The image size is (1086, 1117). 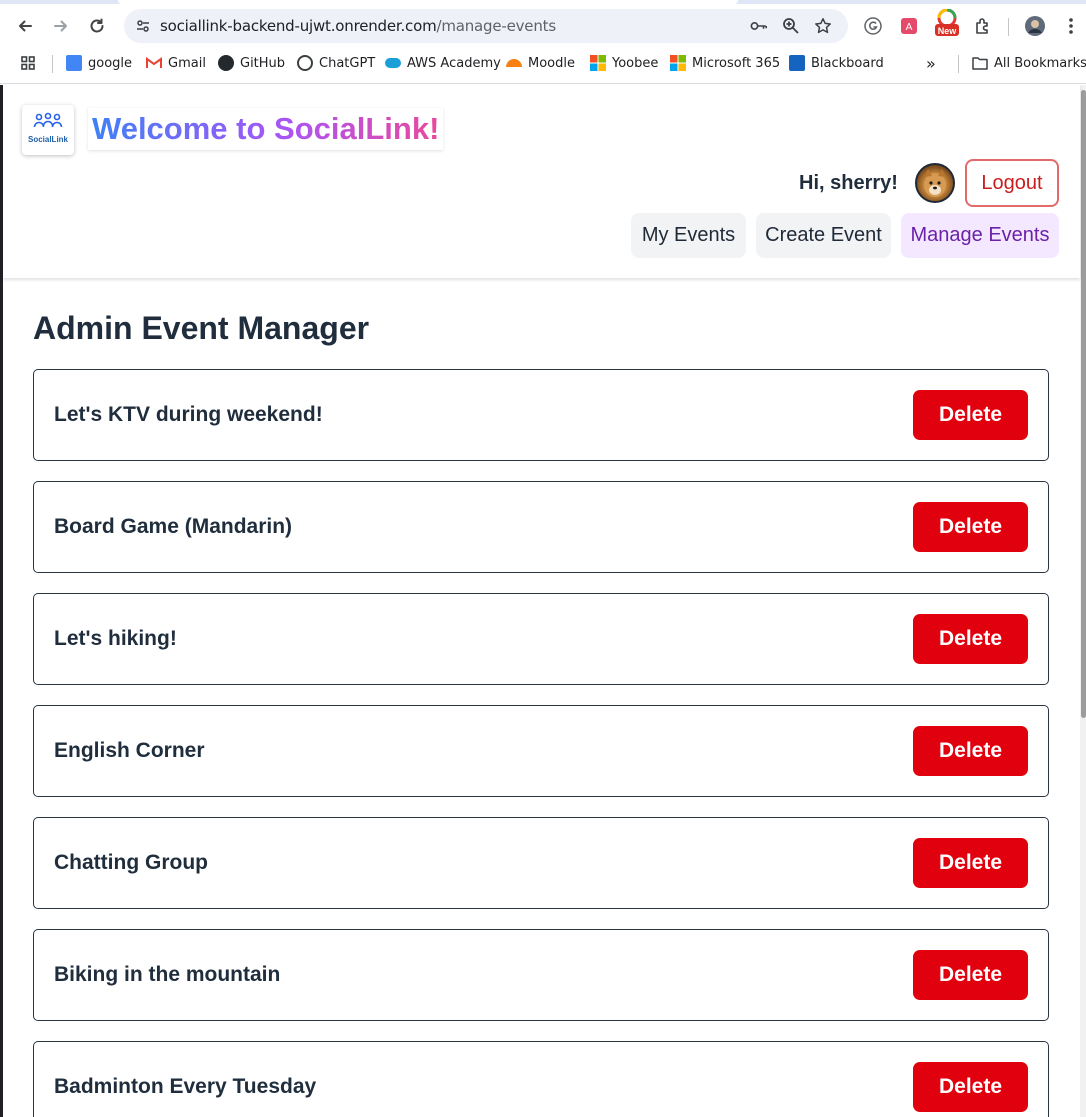 What do you see at coordinates (541, 975) in the screenshot?
I see `event-card: Biking in the mountain Delete` at bounding box center [541, 975].